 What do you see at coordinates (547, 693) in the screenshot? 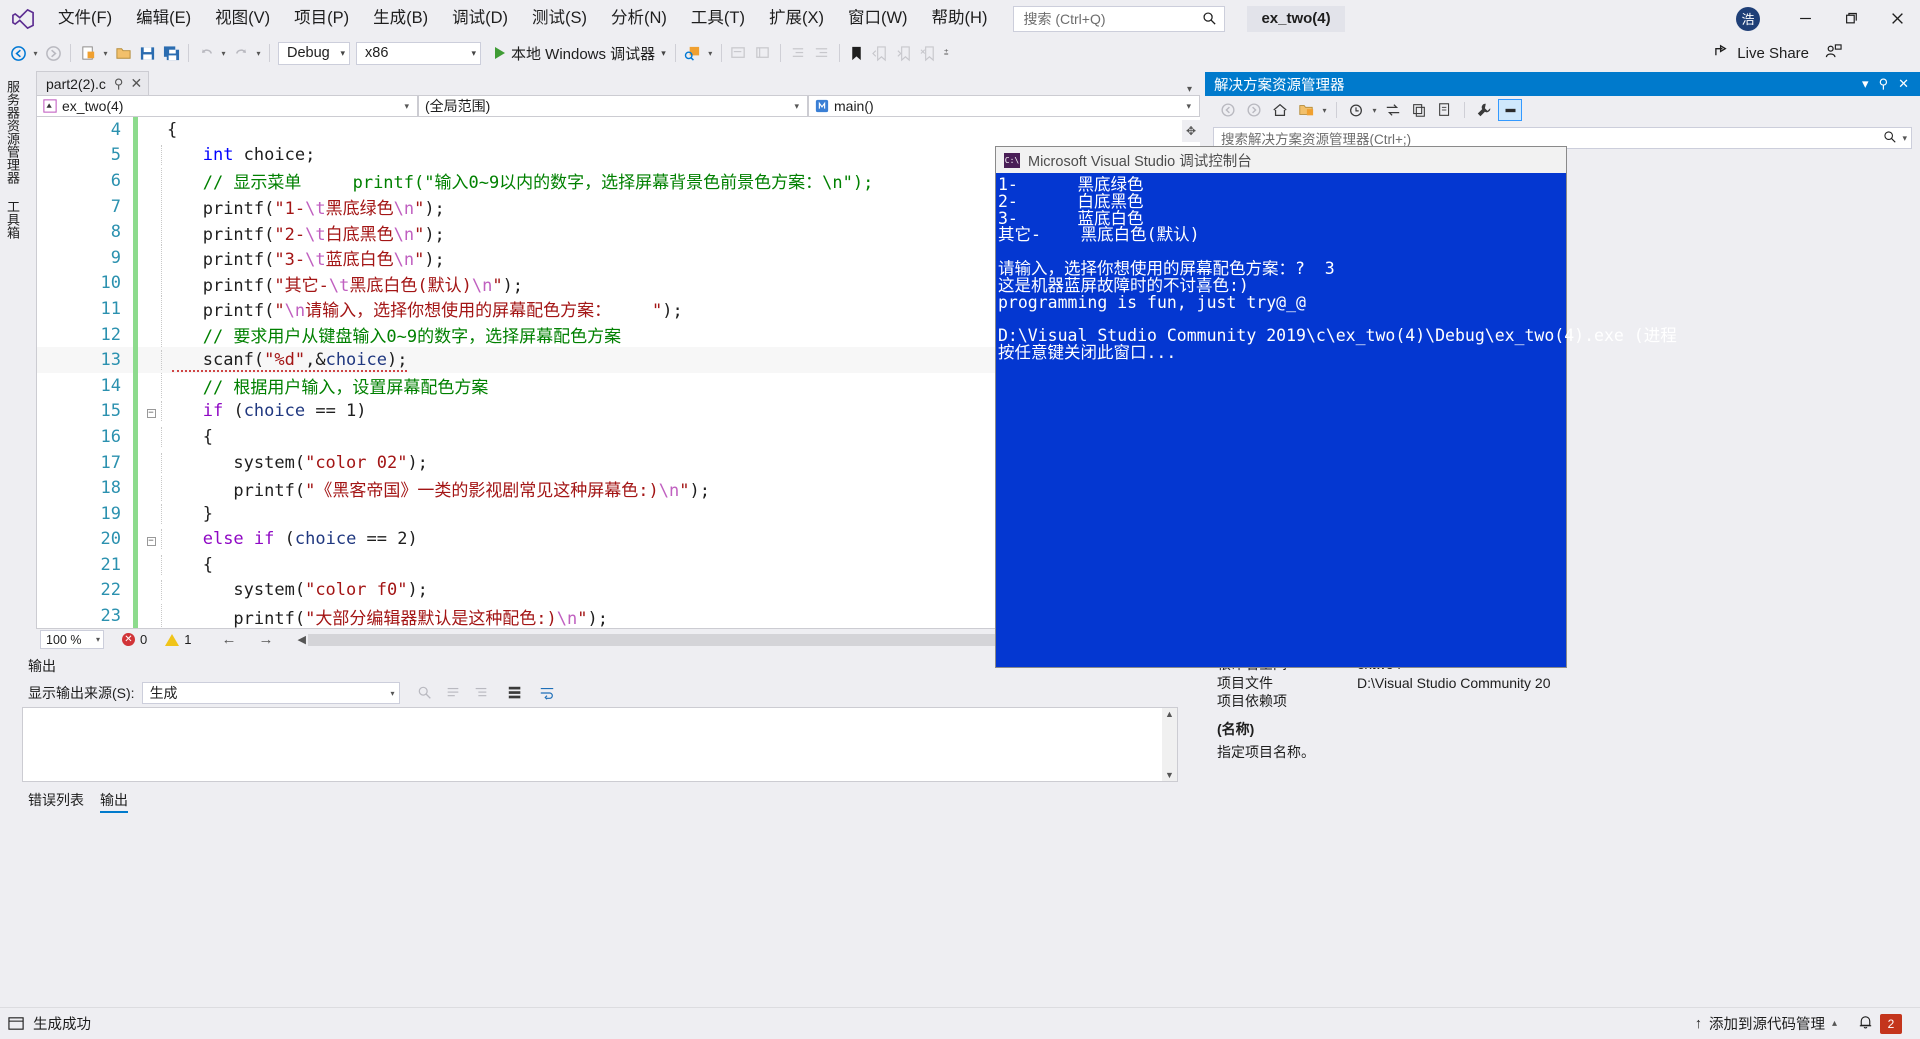
I see `toggle-word-wrap-icon` at bounding box center [547, 693].